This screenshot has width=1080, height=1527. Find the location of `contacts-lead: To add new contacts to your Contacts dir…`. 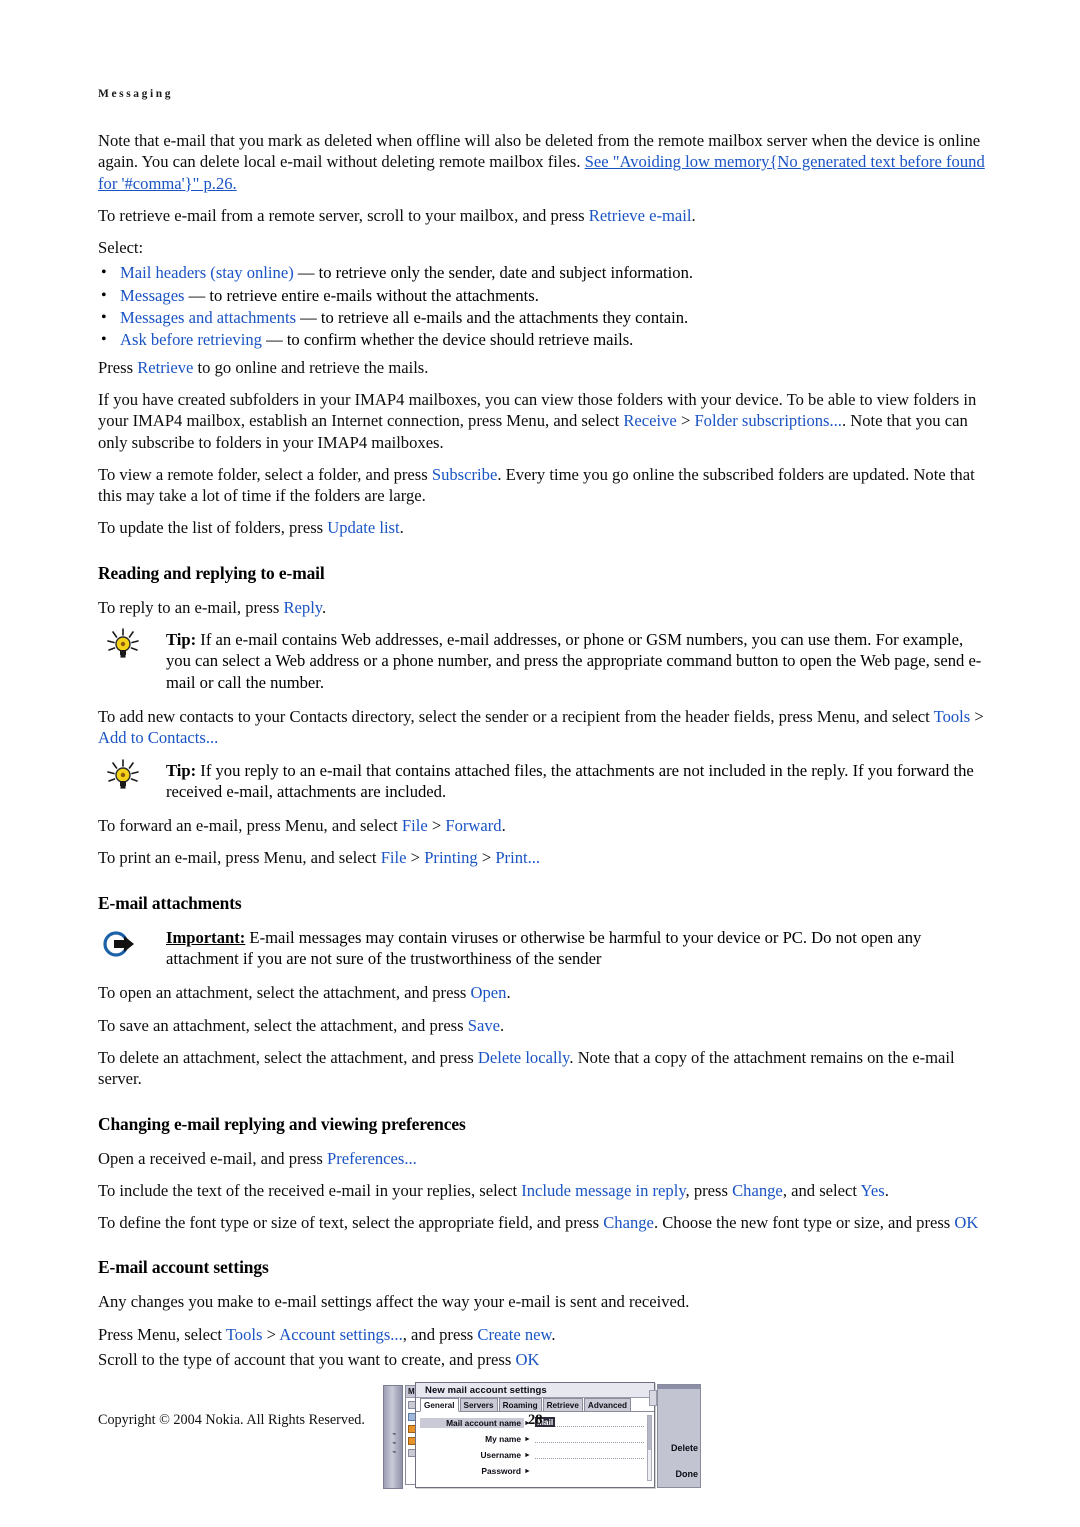

contacts-lead: To add new contacts to your Contacts dir… is located at coordinates (516, 716).